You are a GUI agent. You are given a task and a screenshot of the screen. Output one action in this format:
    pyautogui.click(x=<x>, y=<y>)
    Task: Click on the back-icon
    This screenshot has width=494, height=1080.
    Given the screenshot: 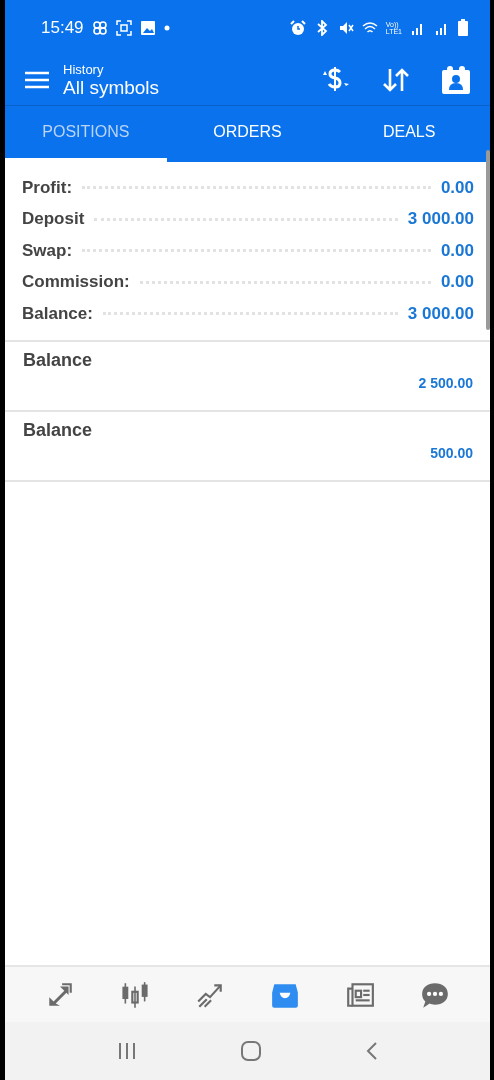 What is the action you would take?
    pyautogui.click(x=371, y=1051)
    